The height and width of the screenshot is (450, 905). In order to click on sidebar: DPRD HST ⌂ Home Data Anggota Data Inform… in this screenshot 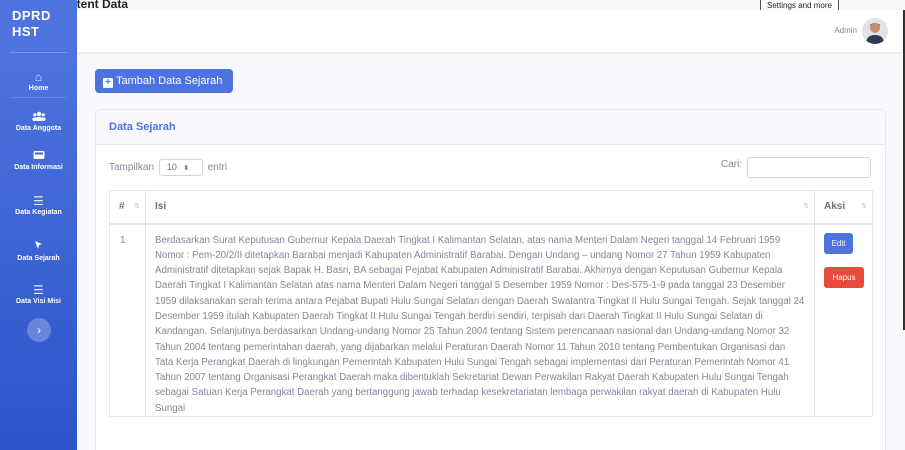, I will do `click(38, 225)`.